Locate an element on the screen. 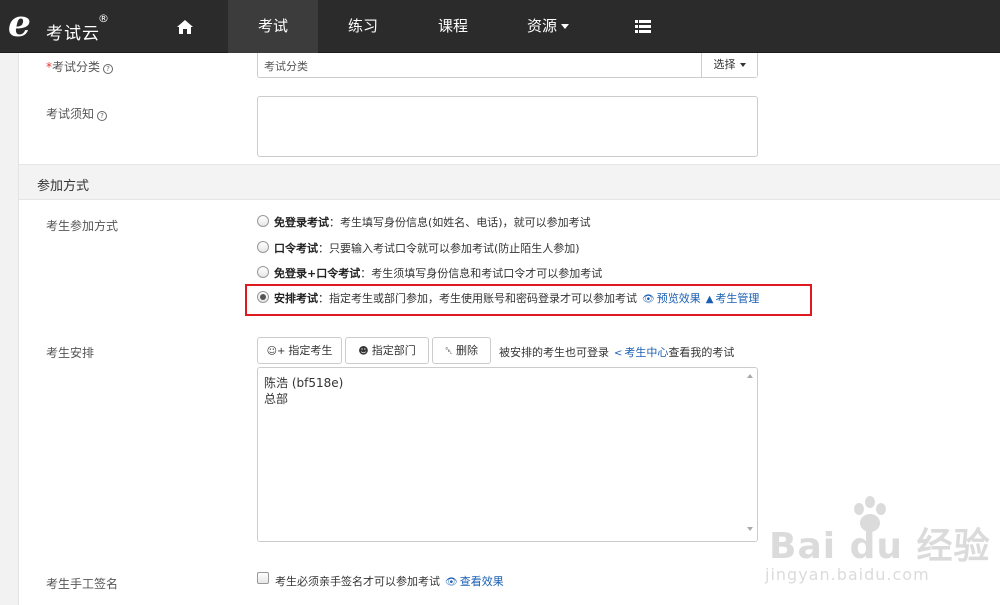 This screenshot has width=1000, height=605. scroll-down-arrow is located at coordinates (750, 529).